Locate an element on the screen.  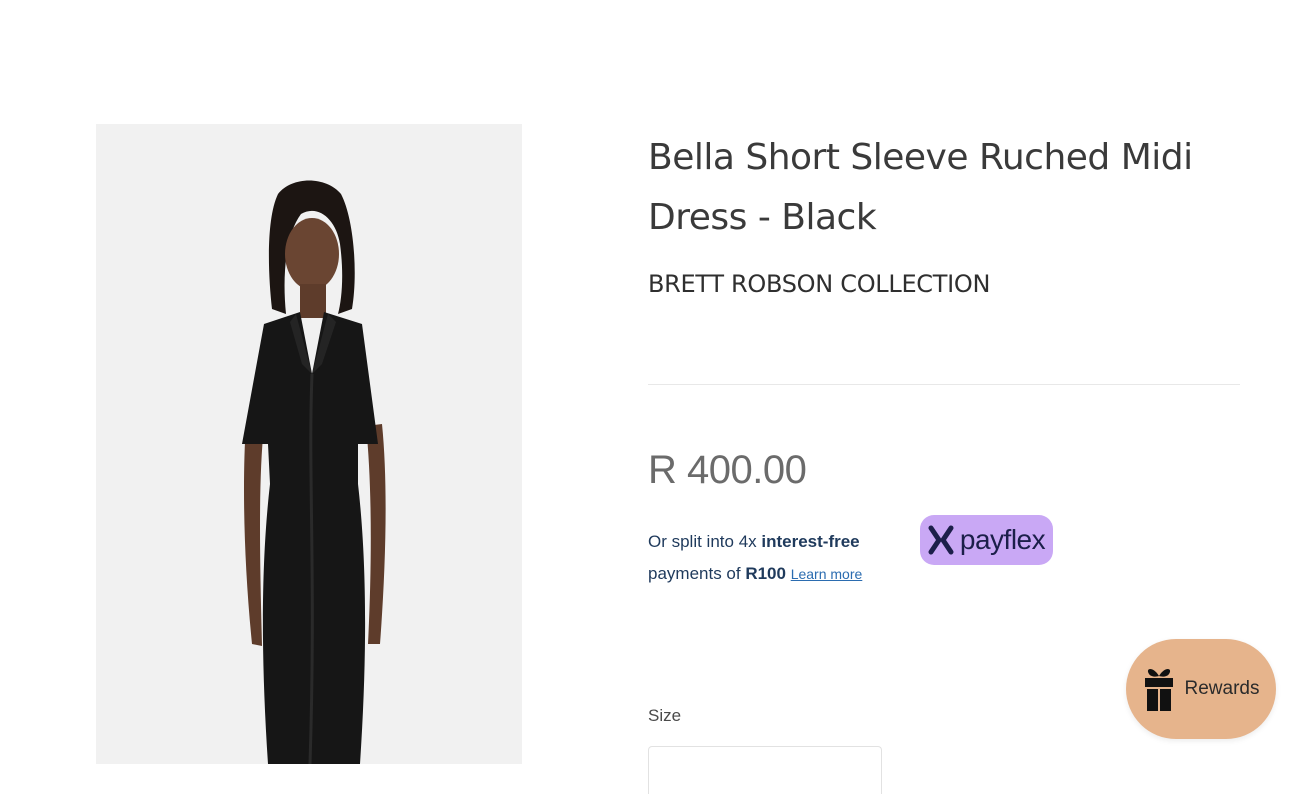
size-label: Size is located at coordinates (665, 715).